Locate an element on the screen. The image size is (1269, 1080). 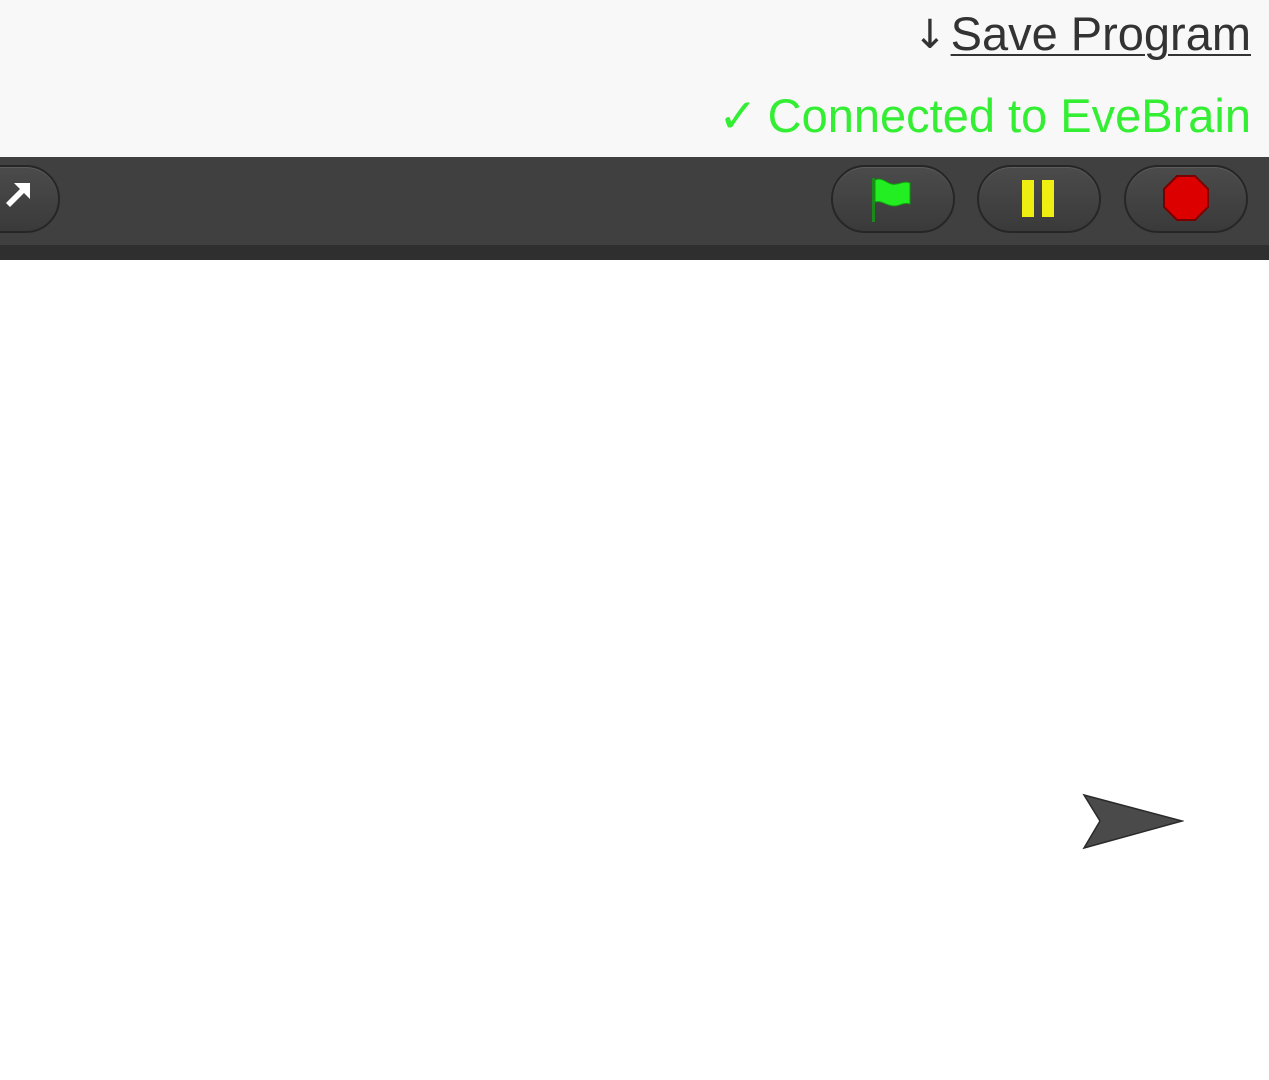
pause-icon is located at coordinates (1038, 198).